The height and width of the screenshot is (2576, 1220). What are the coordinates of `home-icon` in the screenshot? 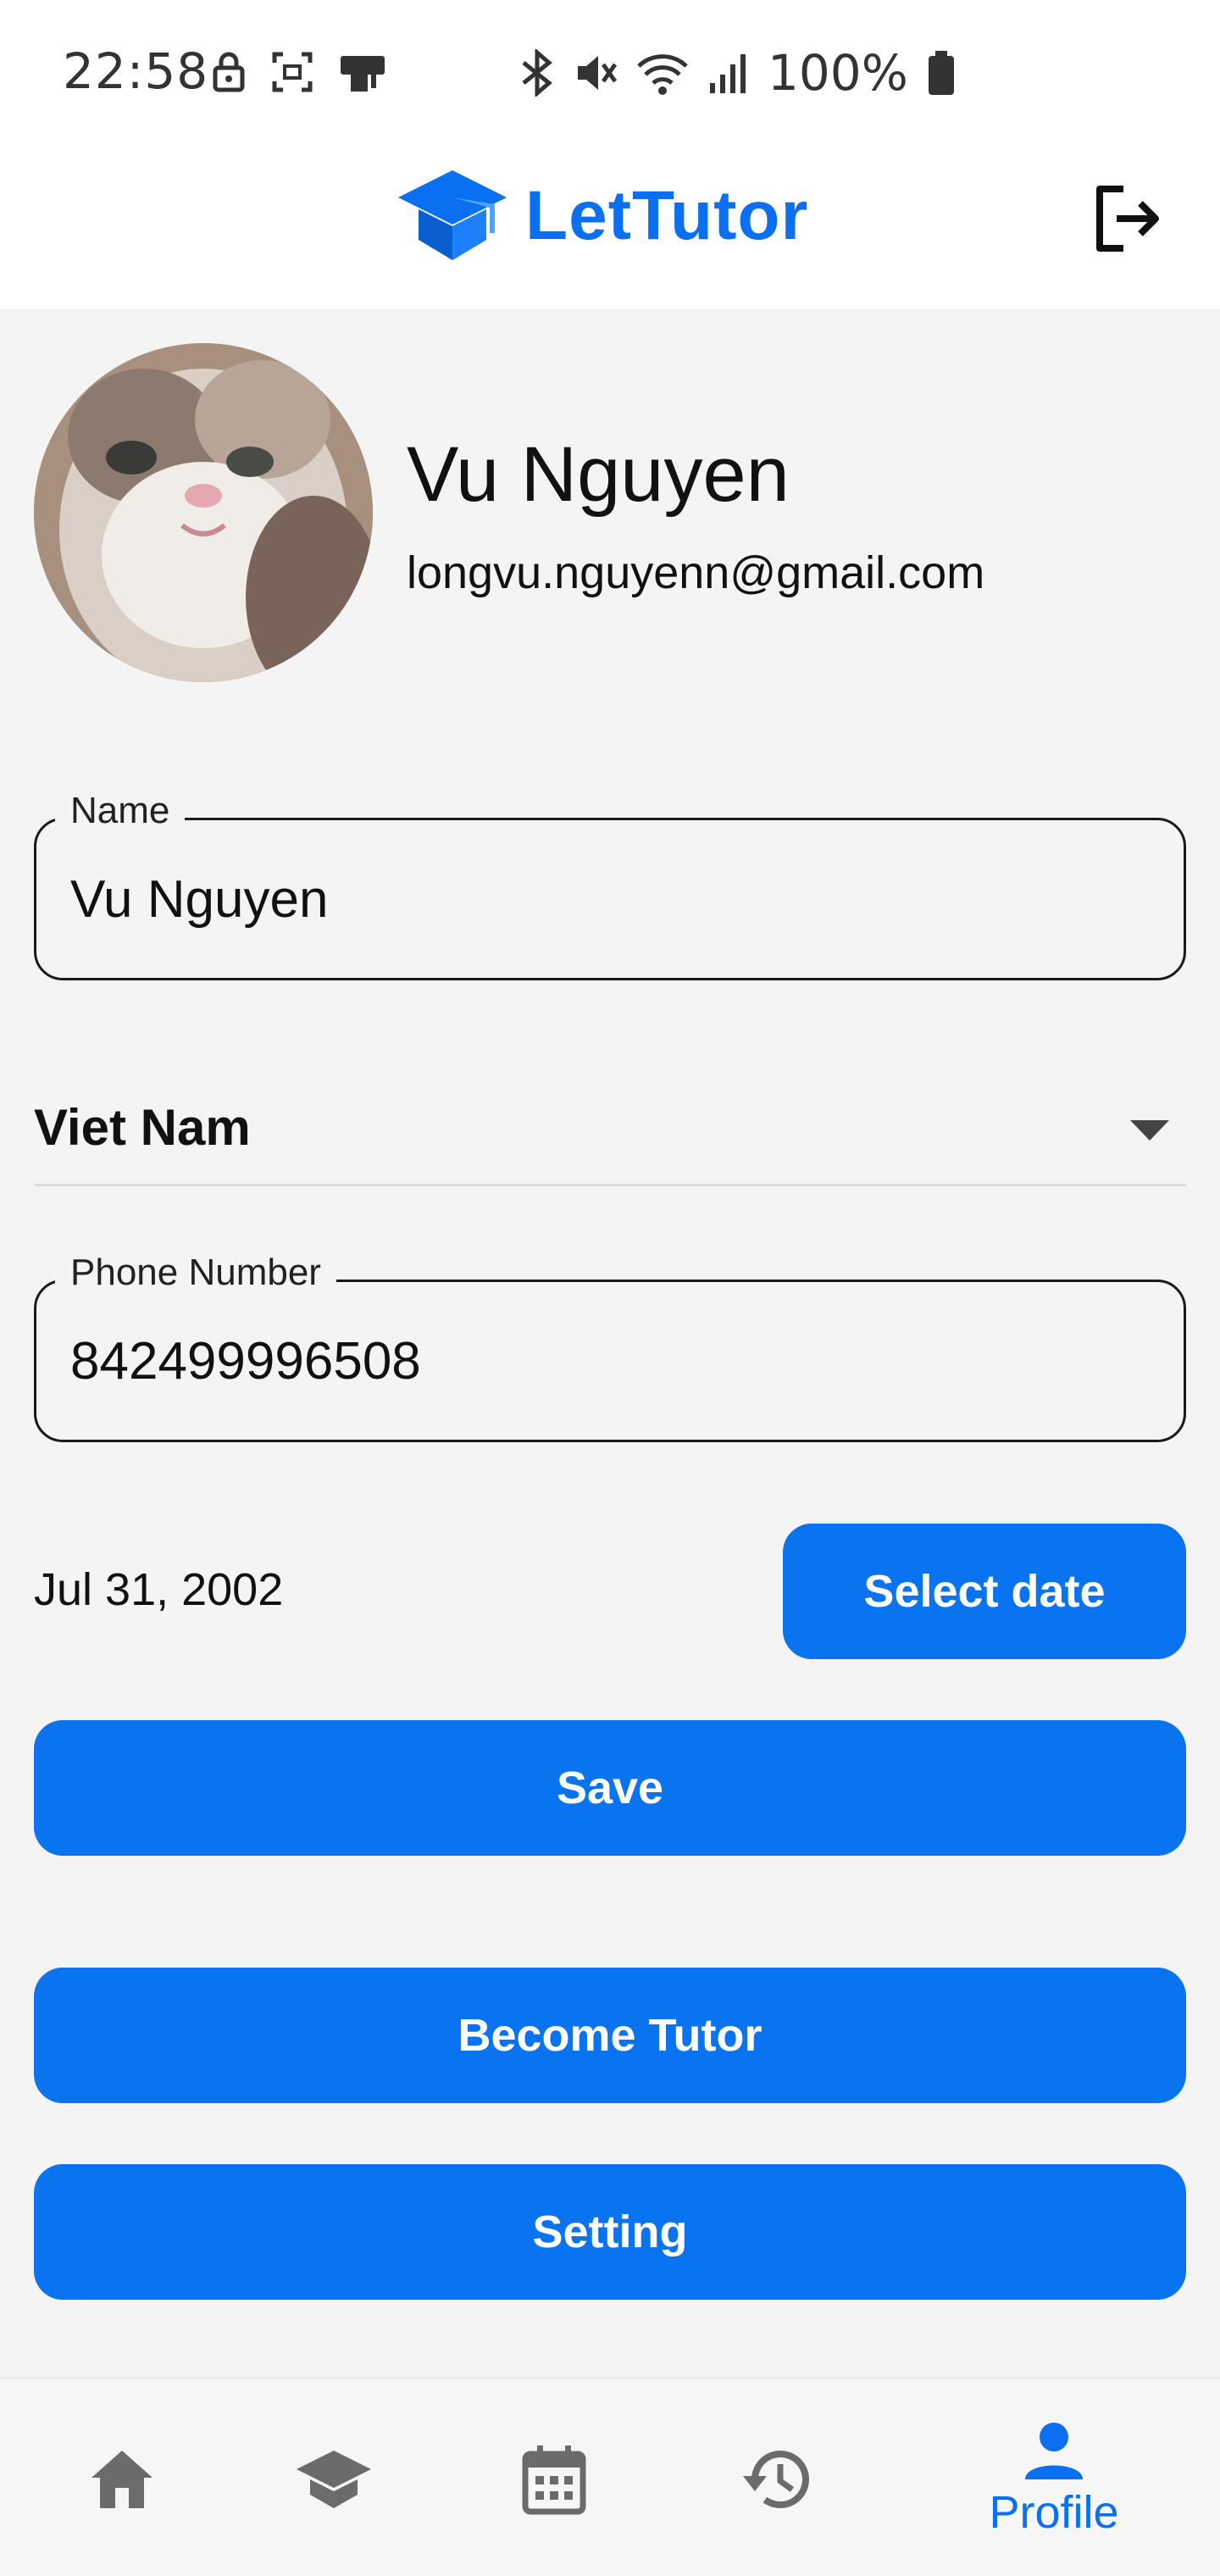 It's located at (122, 2479).